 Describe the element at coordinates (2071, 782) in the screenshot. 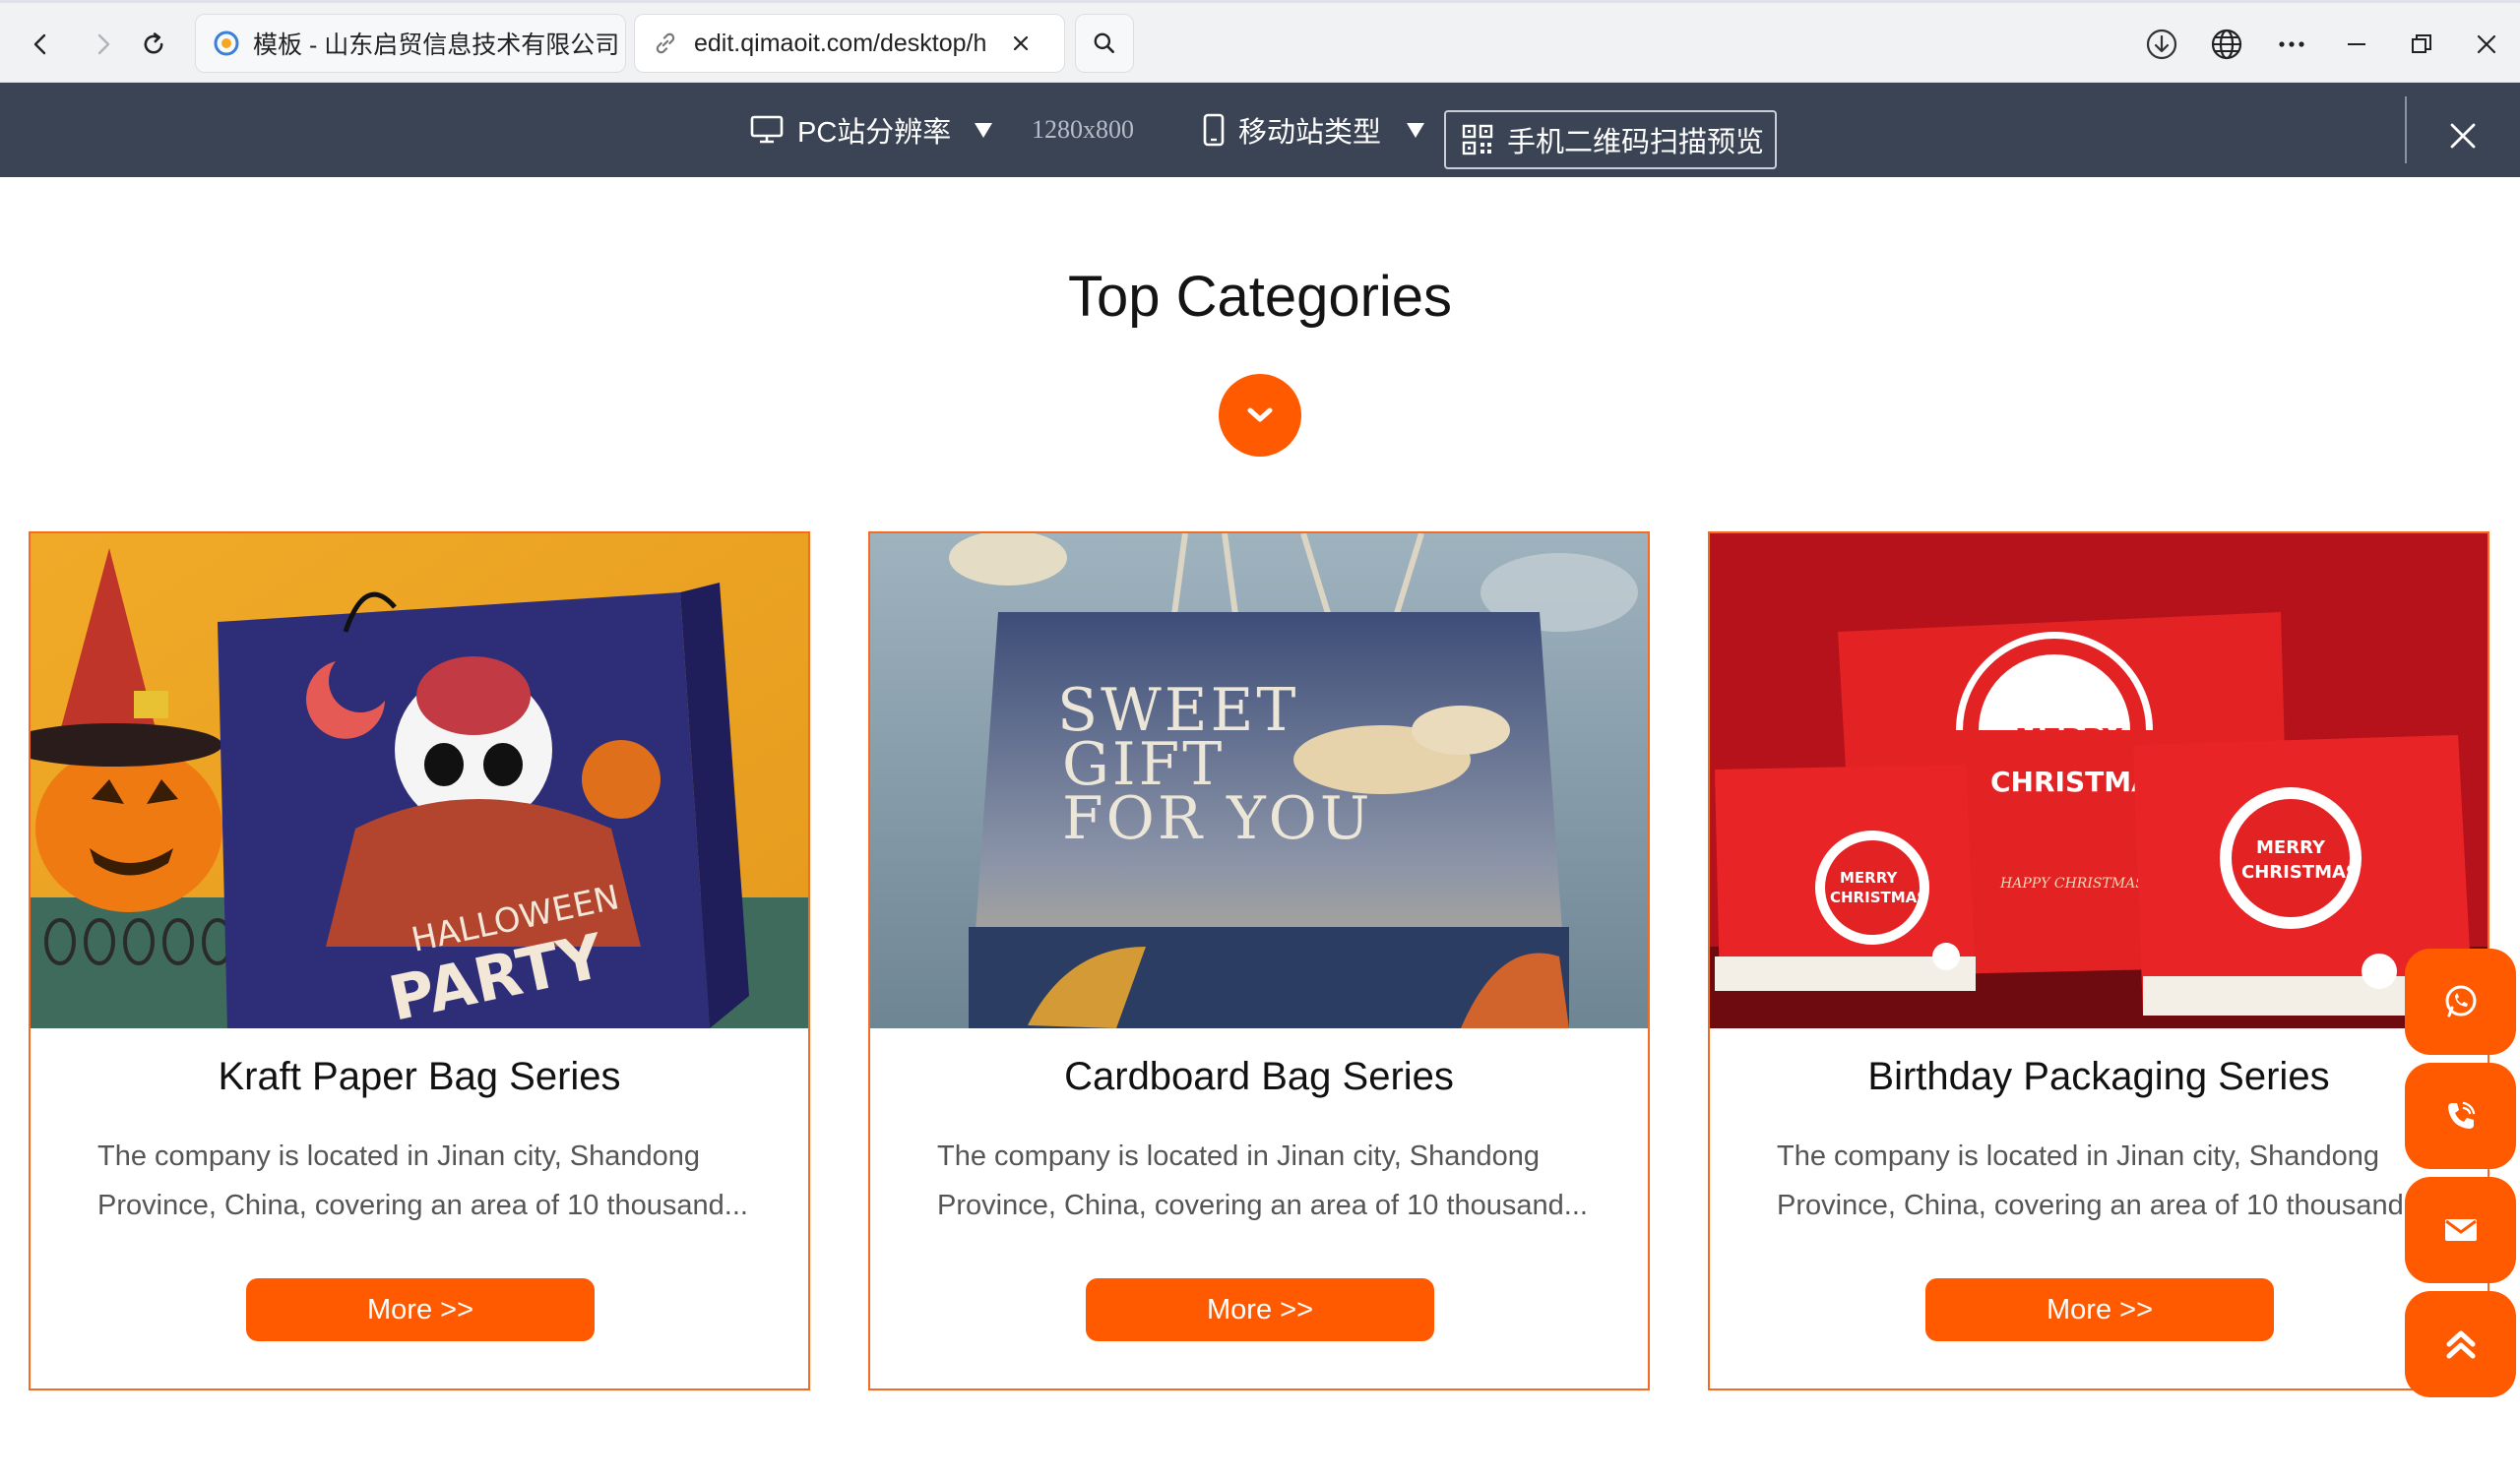

I see `christmas-bag-text: CHRISTMA` at that location.